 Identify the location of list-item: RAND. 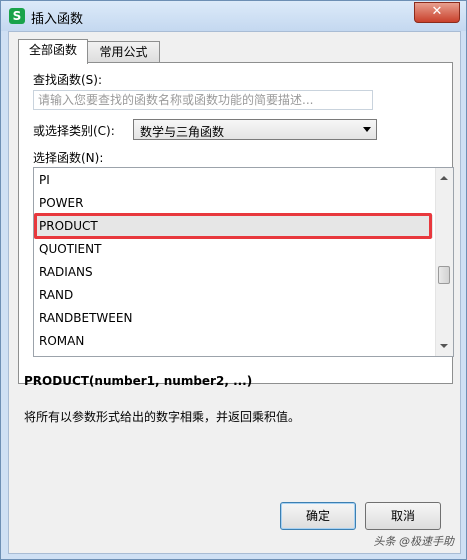
(233, 295).